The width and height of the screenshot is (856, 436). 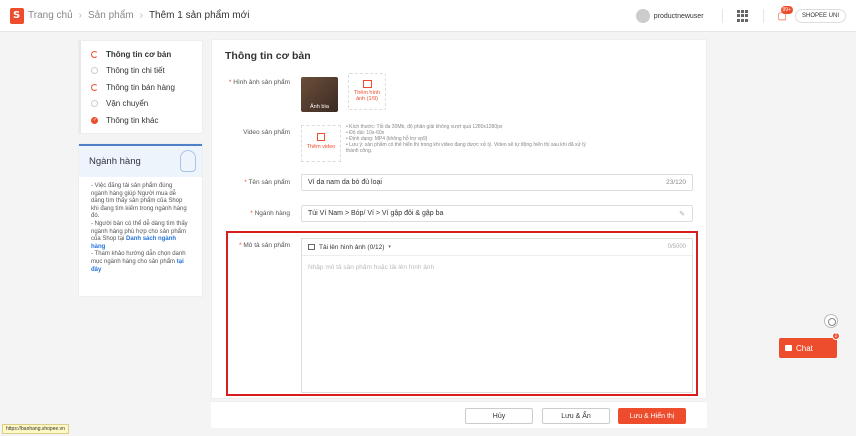 What do you see at coordinates (804, 348) in the screenshot?
I see `chat-label: Chat` at bounding box center [804, 348].